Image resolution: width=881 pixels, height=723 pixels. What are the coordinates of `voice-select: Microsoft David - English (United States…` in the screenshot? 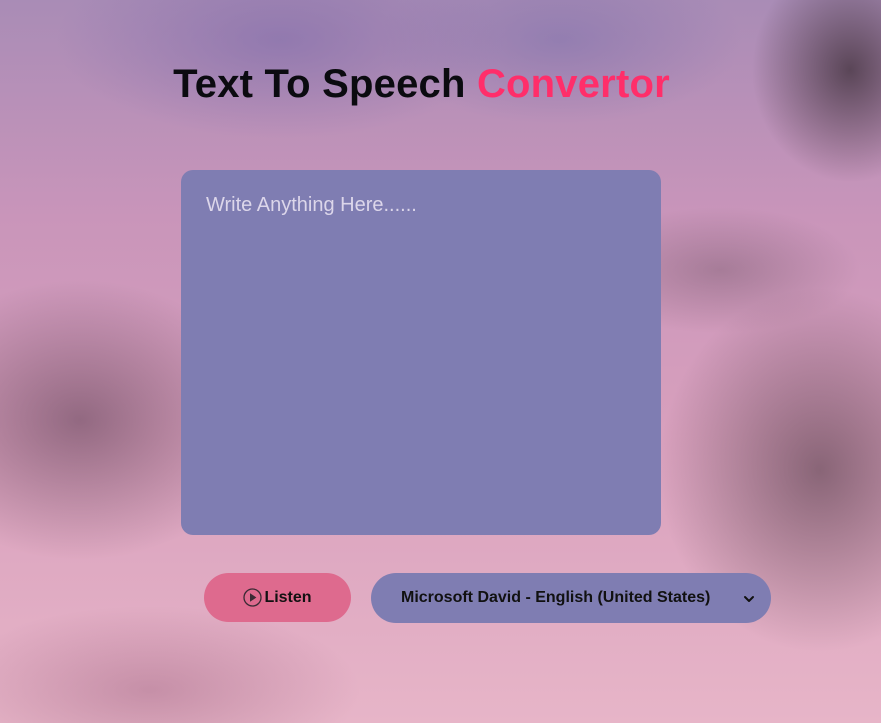 It's located at (571, 598).